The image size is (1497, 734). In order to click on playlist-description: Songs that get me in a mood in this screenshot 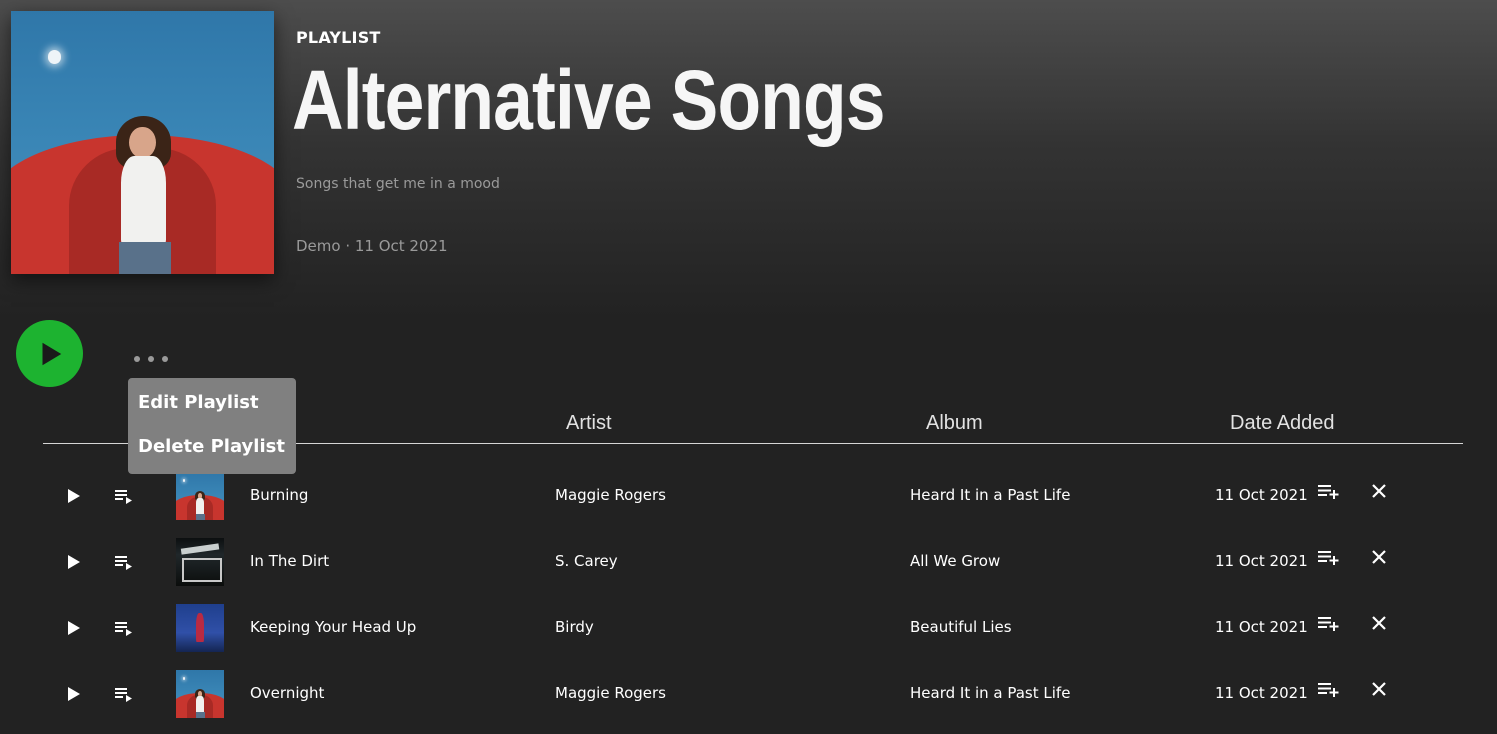, I will do `click(398, 184)`.